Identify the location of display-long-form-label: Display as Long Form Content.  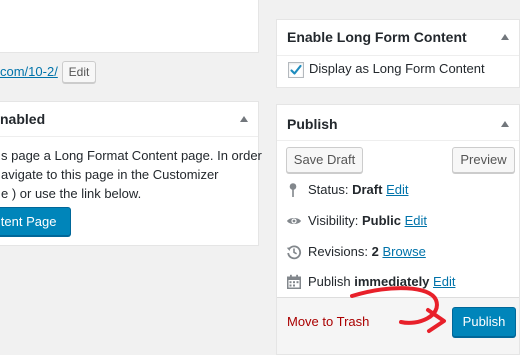
(397, 69).